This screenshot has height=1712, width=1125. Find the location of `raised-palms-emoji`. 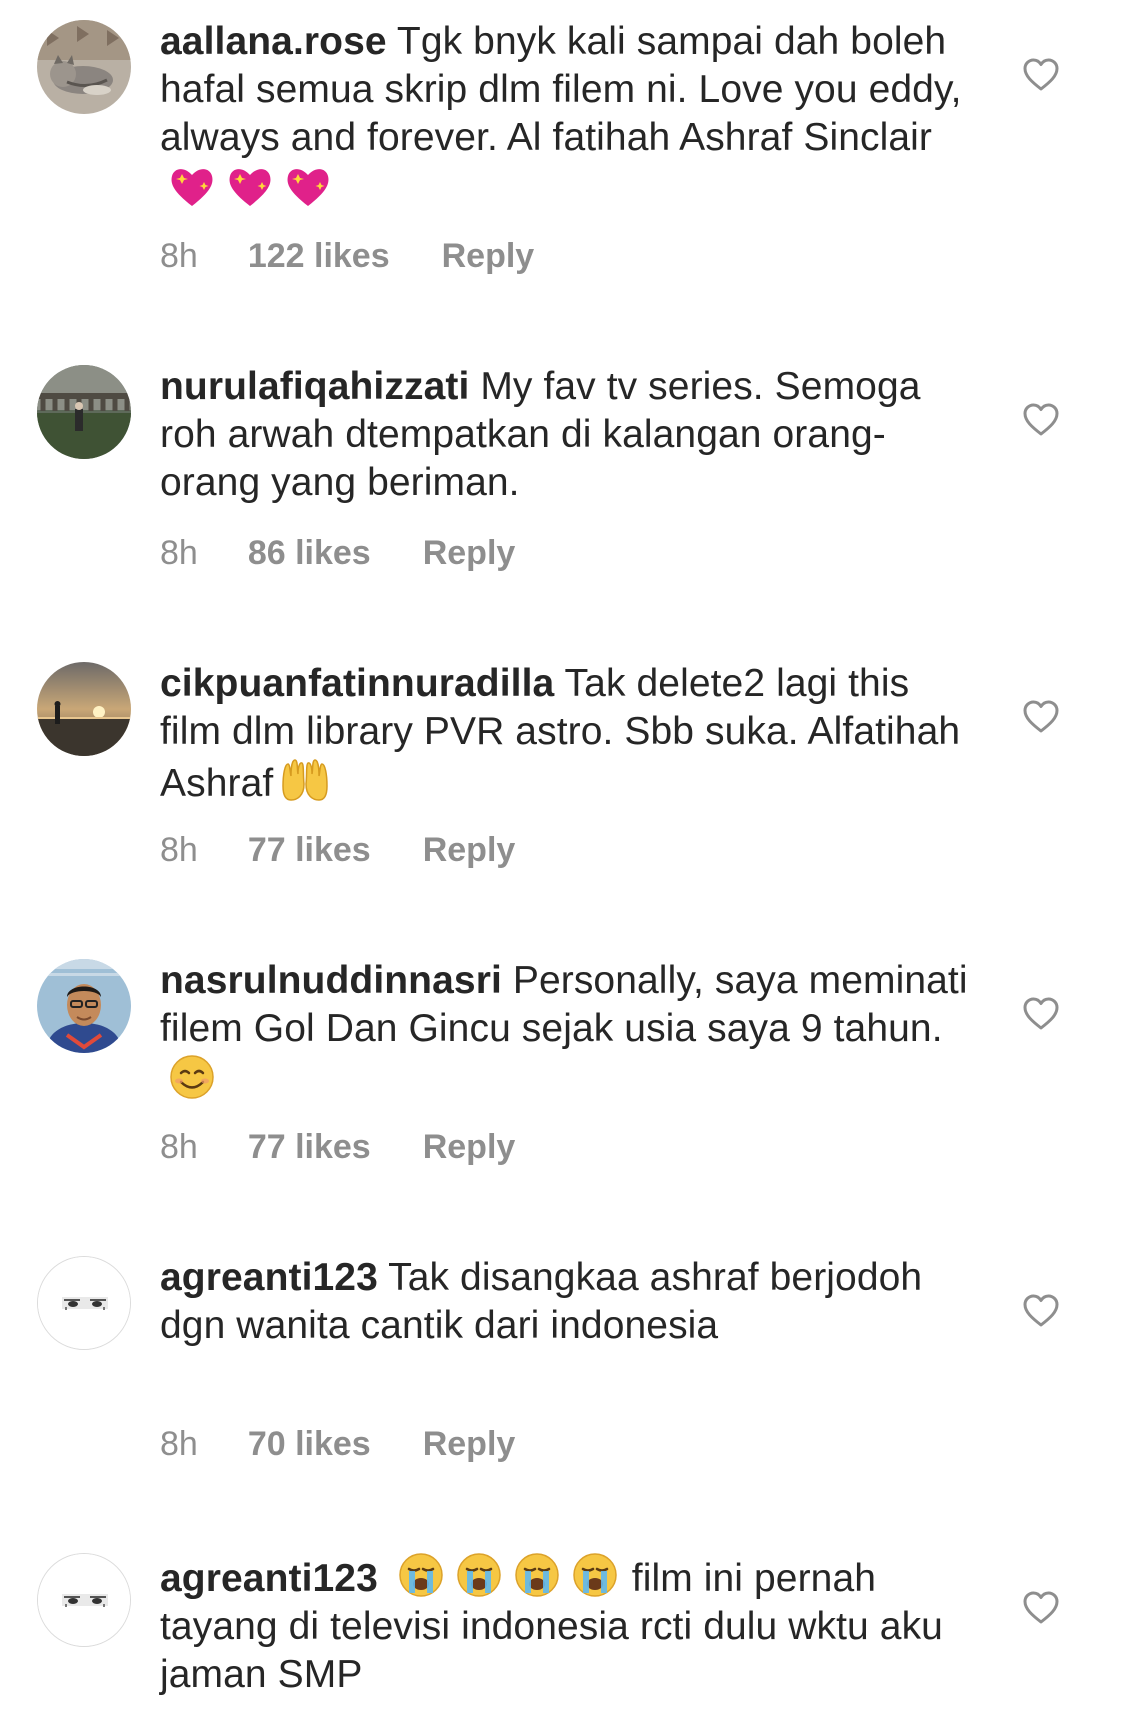

raised-palms-emoji is located at coordinates (305, 780).